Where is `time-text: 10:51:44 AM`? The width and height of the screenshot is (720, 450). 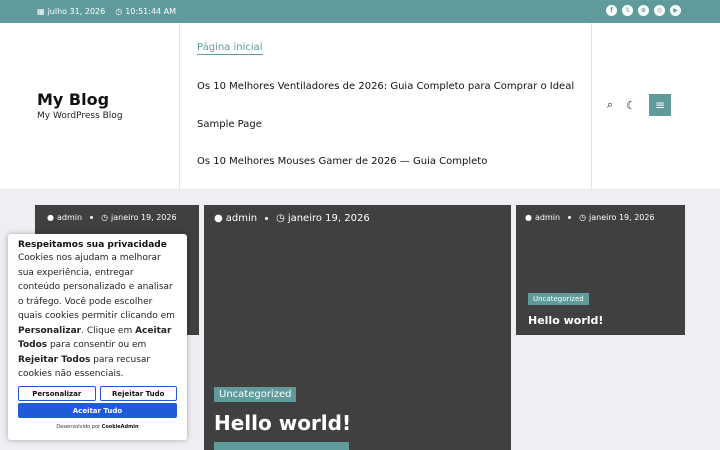 time-text: 10:51:44 AM is located at coordinates (151, 11).